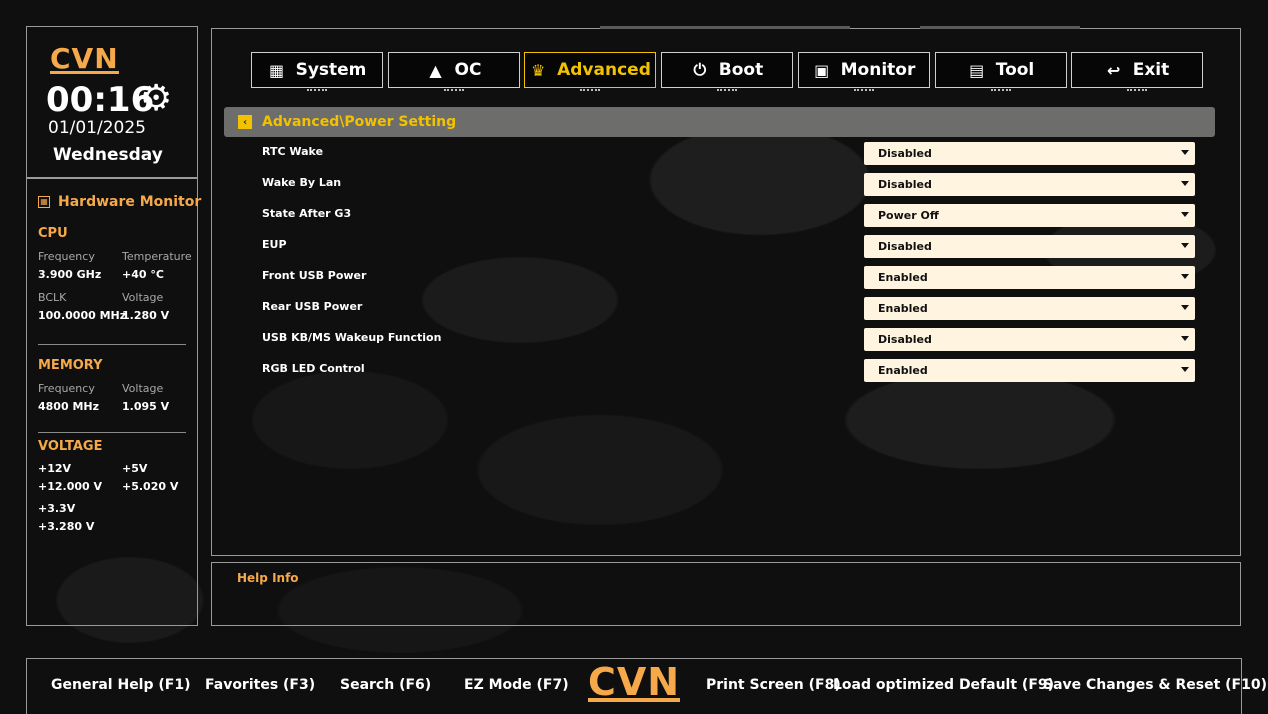 The height and width of the screenshot is (714, 1268). What do you see at coordinates (1151, 70) in the screenshot?
I see `tab-label: Exit` at bounding box center [1151, 70].